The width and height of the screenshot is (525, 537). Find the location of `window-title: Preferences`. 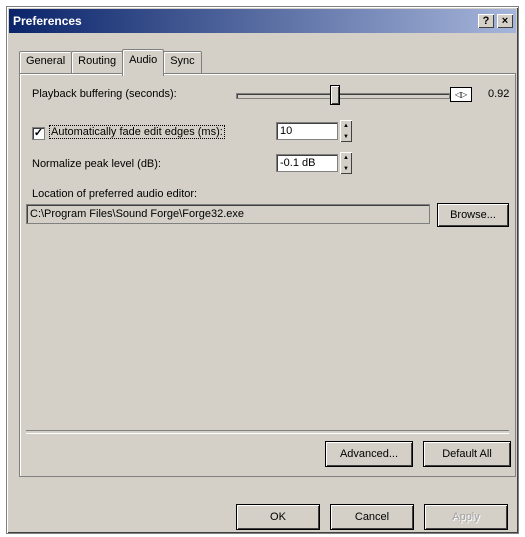

window-title: Preferences is located at coordinates (47, 21).